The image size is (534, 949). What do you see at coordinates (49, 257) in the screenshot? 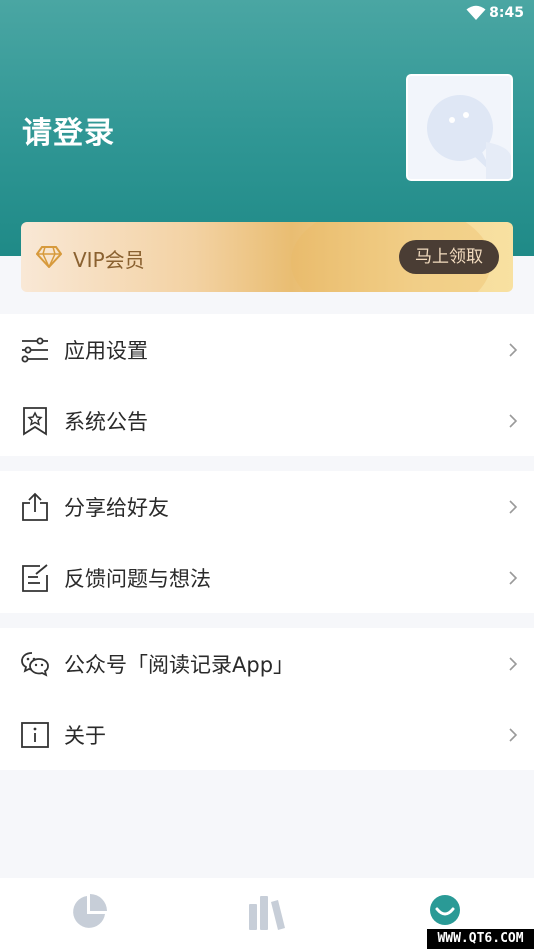
I see `diamond-icon` at bounding box center [49, 257].